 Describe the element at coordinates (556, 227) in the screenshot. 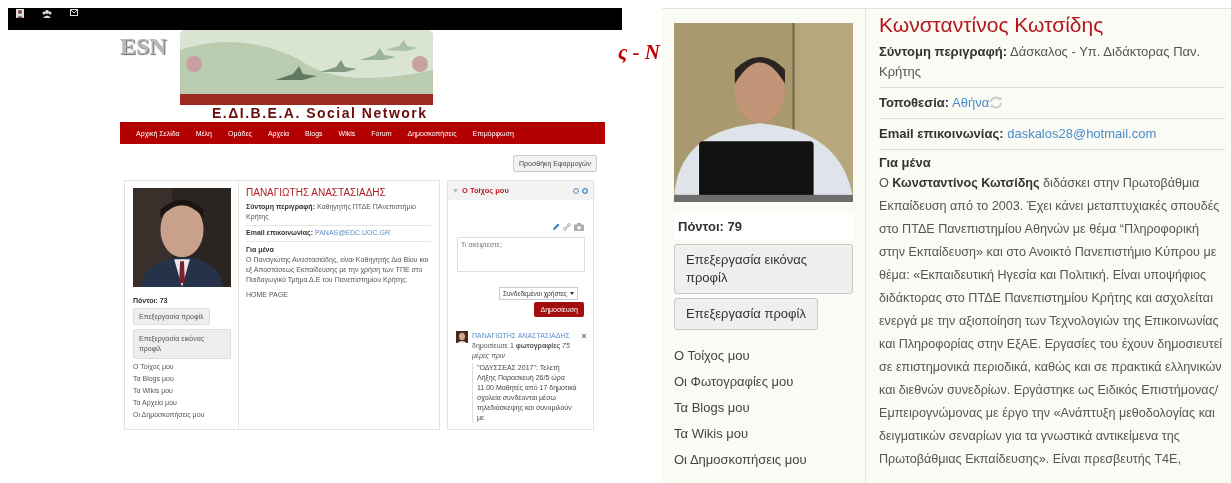

I see `pencil-icon` at that location.